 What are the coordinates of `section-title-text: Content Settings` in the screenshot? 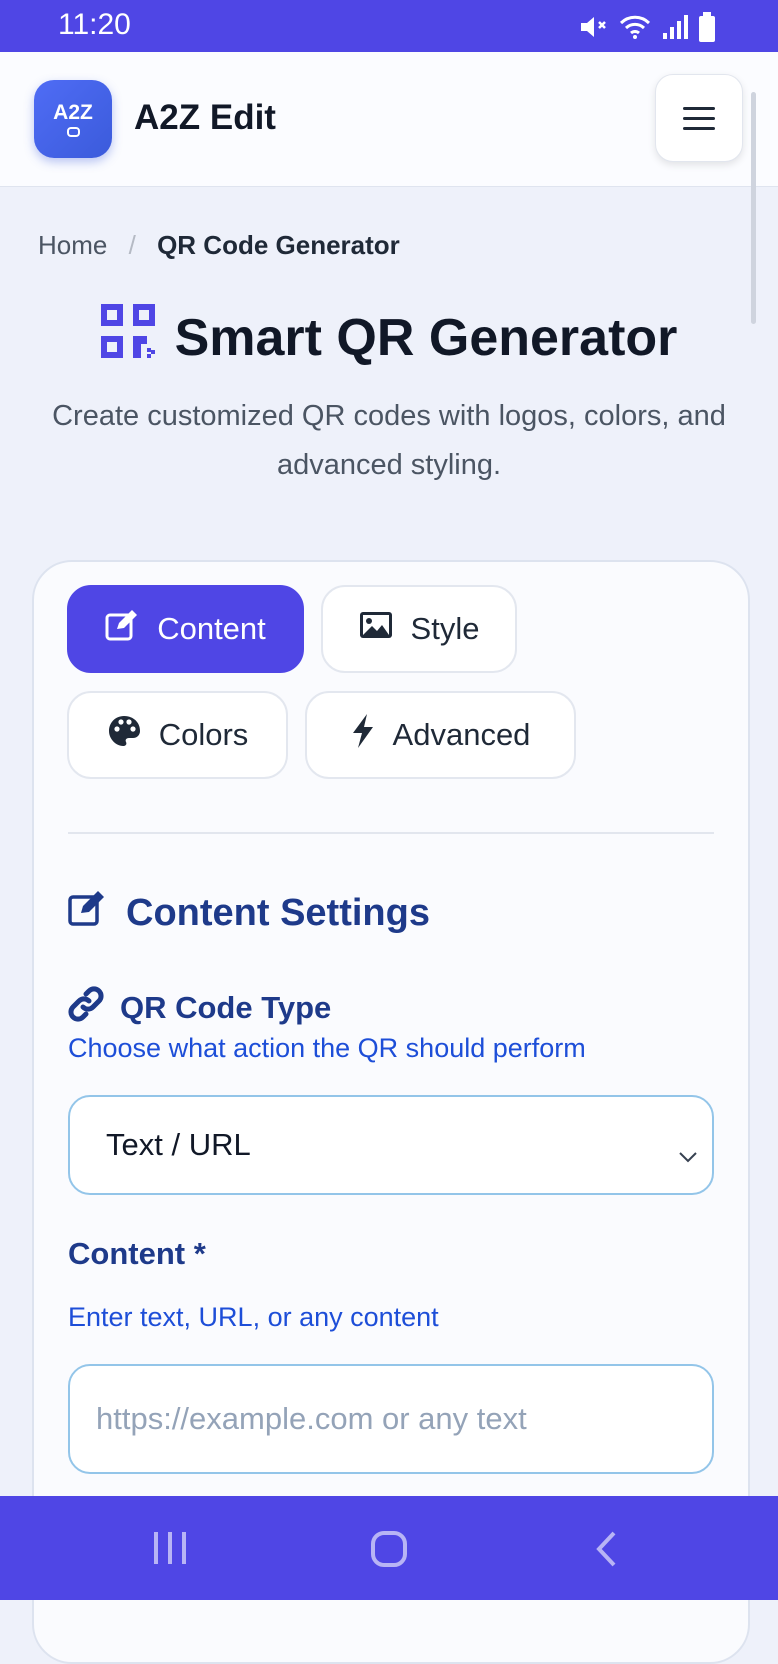 It's located at (278, 912).